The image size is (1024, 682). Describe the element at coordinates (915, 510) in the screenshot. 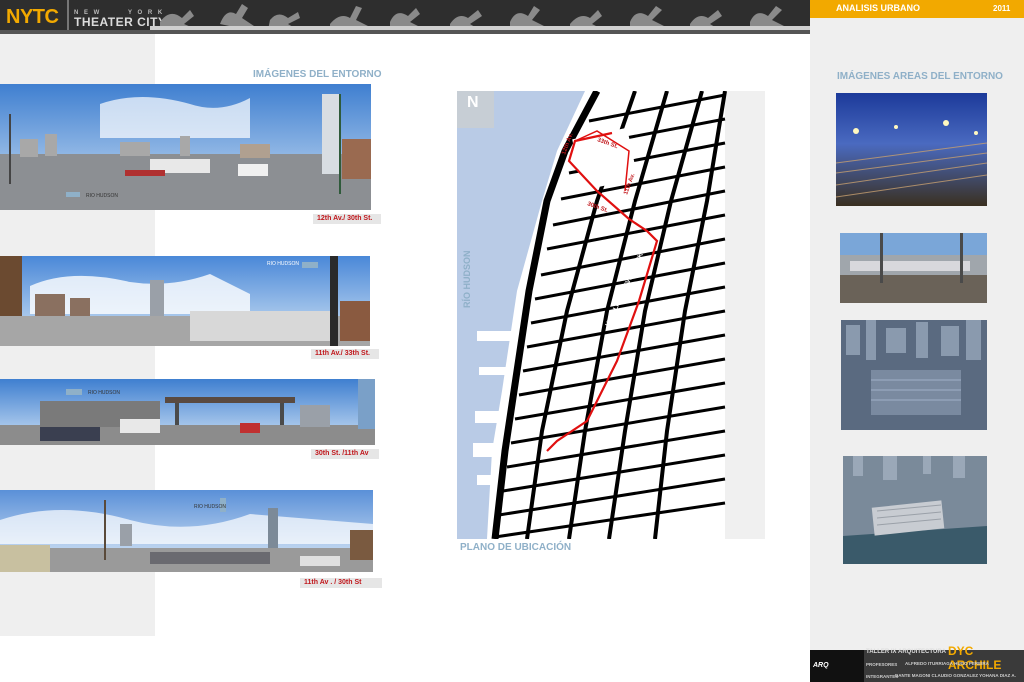

I see `aerial-photo-yard-river` at that location.